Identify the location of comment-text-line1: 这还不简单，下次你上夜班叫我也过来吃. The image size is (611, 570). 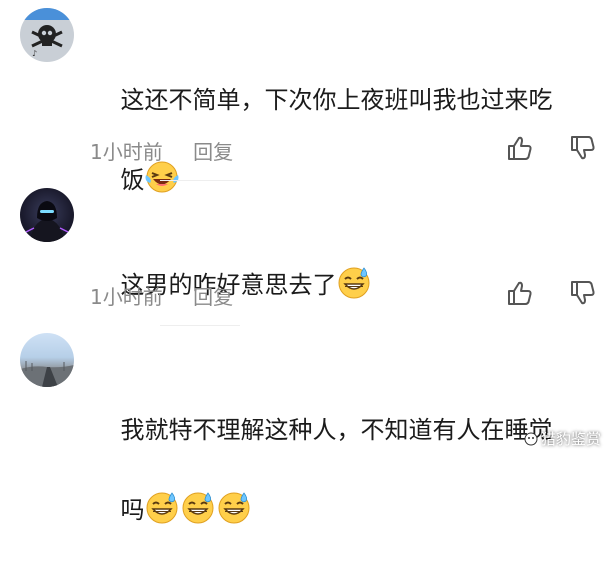
(336, 100).